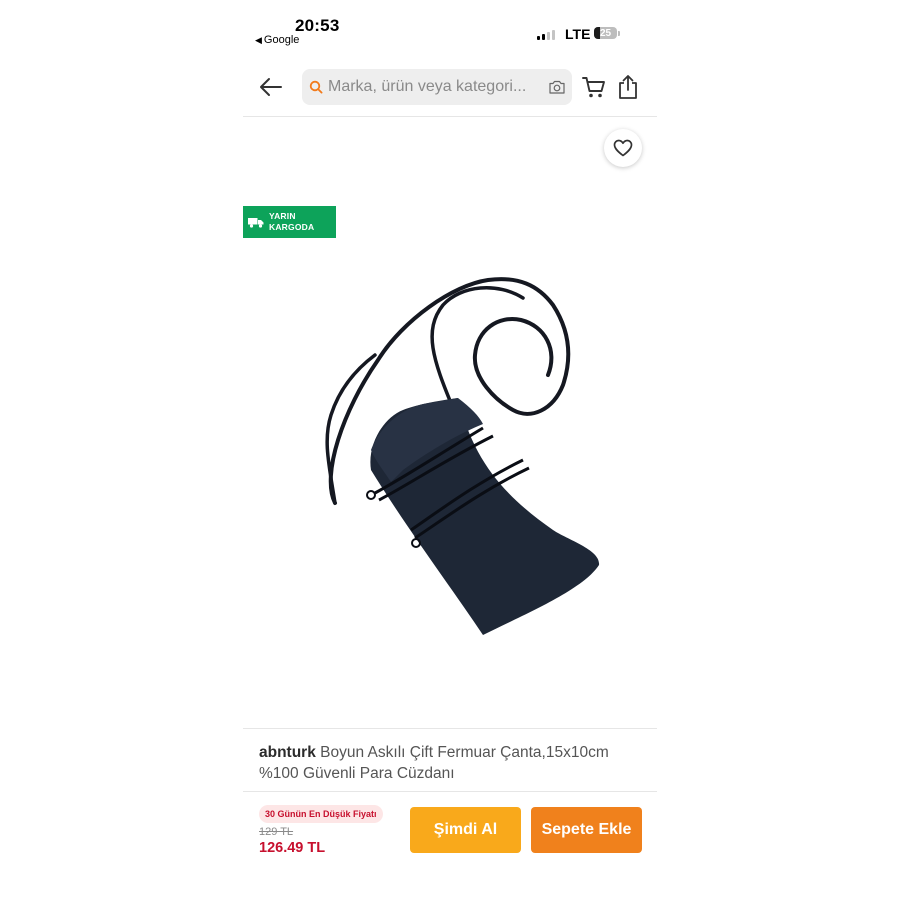 The image size is (900, 900). I want to click on signal-icon, so click(546, 34).